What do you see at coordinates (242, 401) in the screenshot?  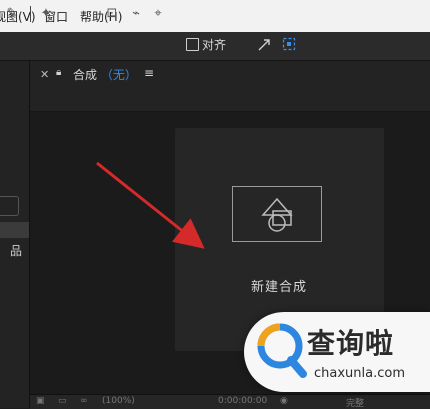 I see `timecode: 0:00:00:00` at bounding box center [242, 401].